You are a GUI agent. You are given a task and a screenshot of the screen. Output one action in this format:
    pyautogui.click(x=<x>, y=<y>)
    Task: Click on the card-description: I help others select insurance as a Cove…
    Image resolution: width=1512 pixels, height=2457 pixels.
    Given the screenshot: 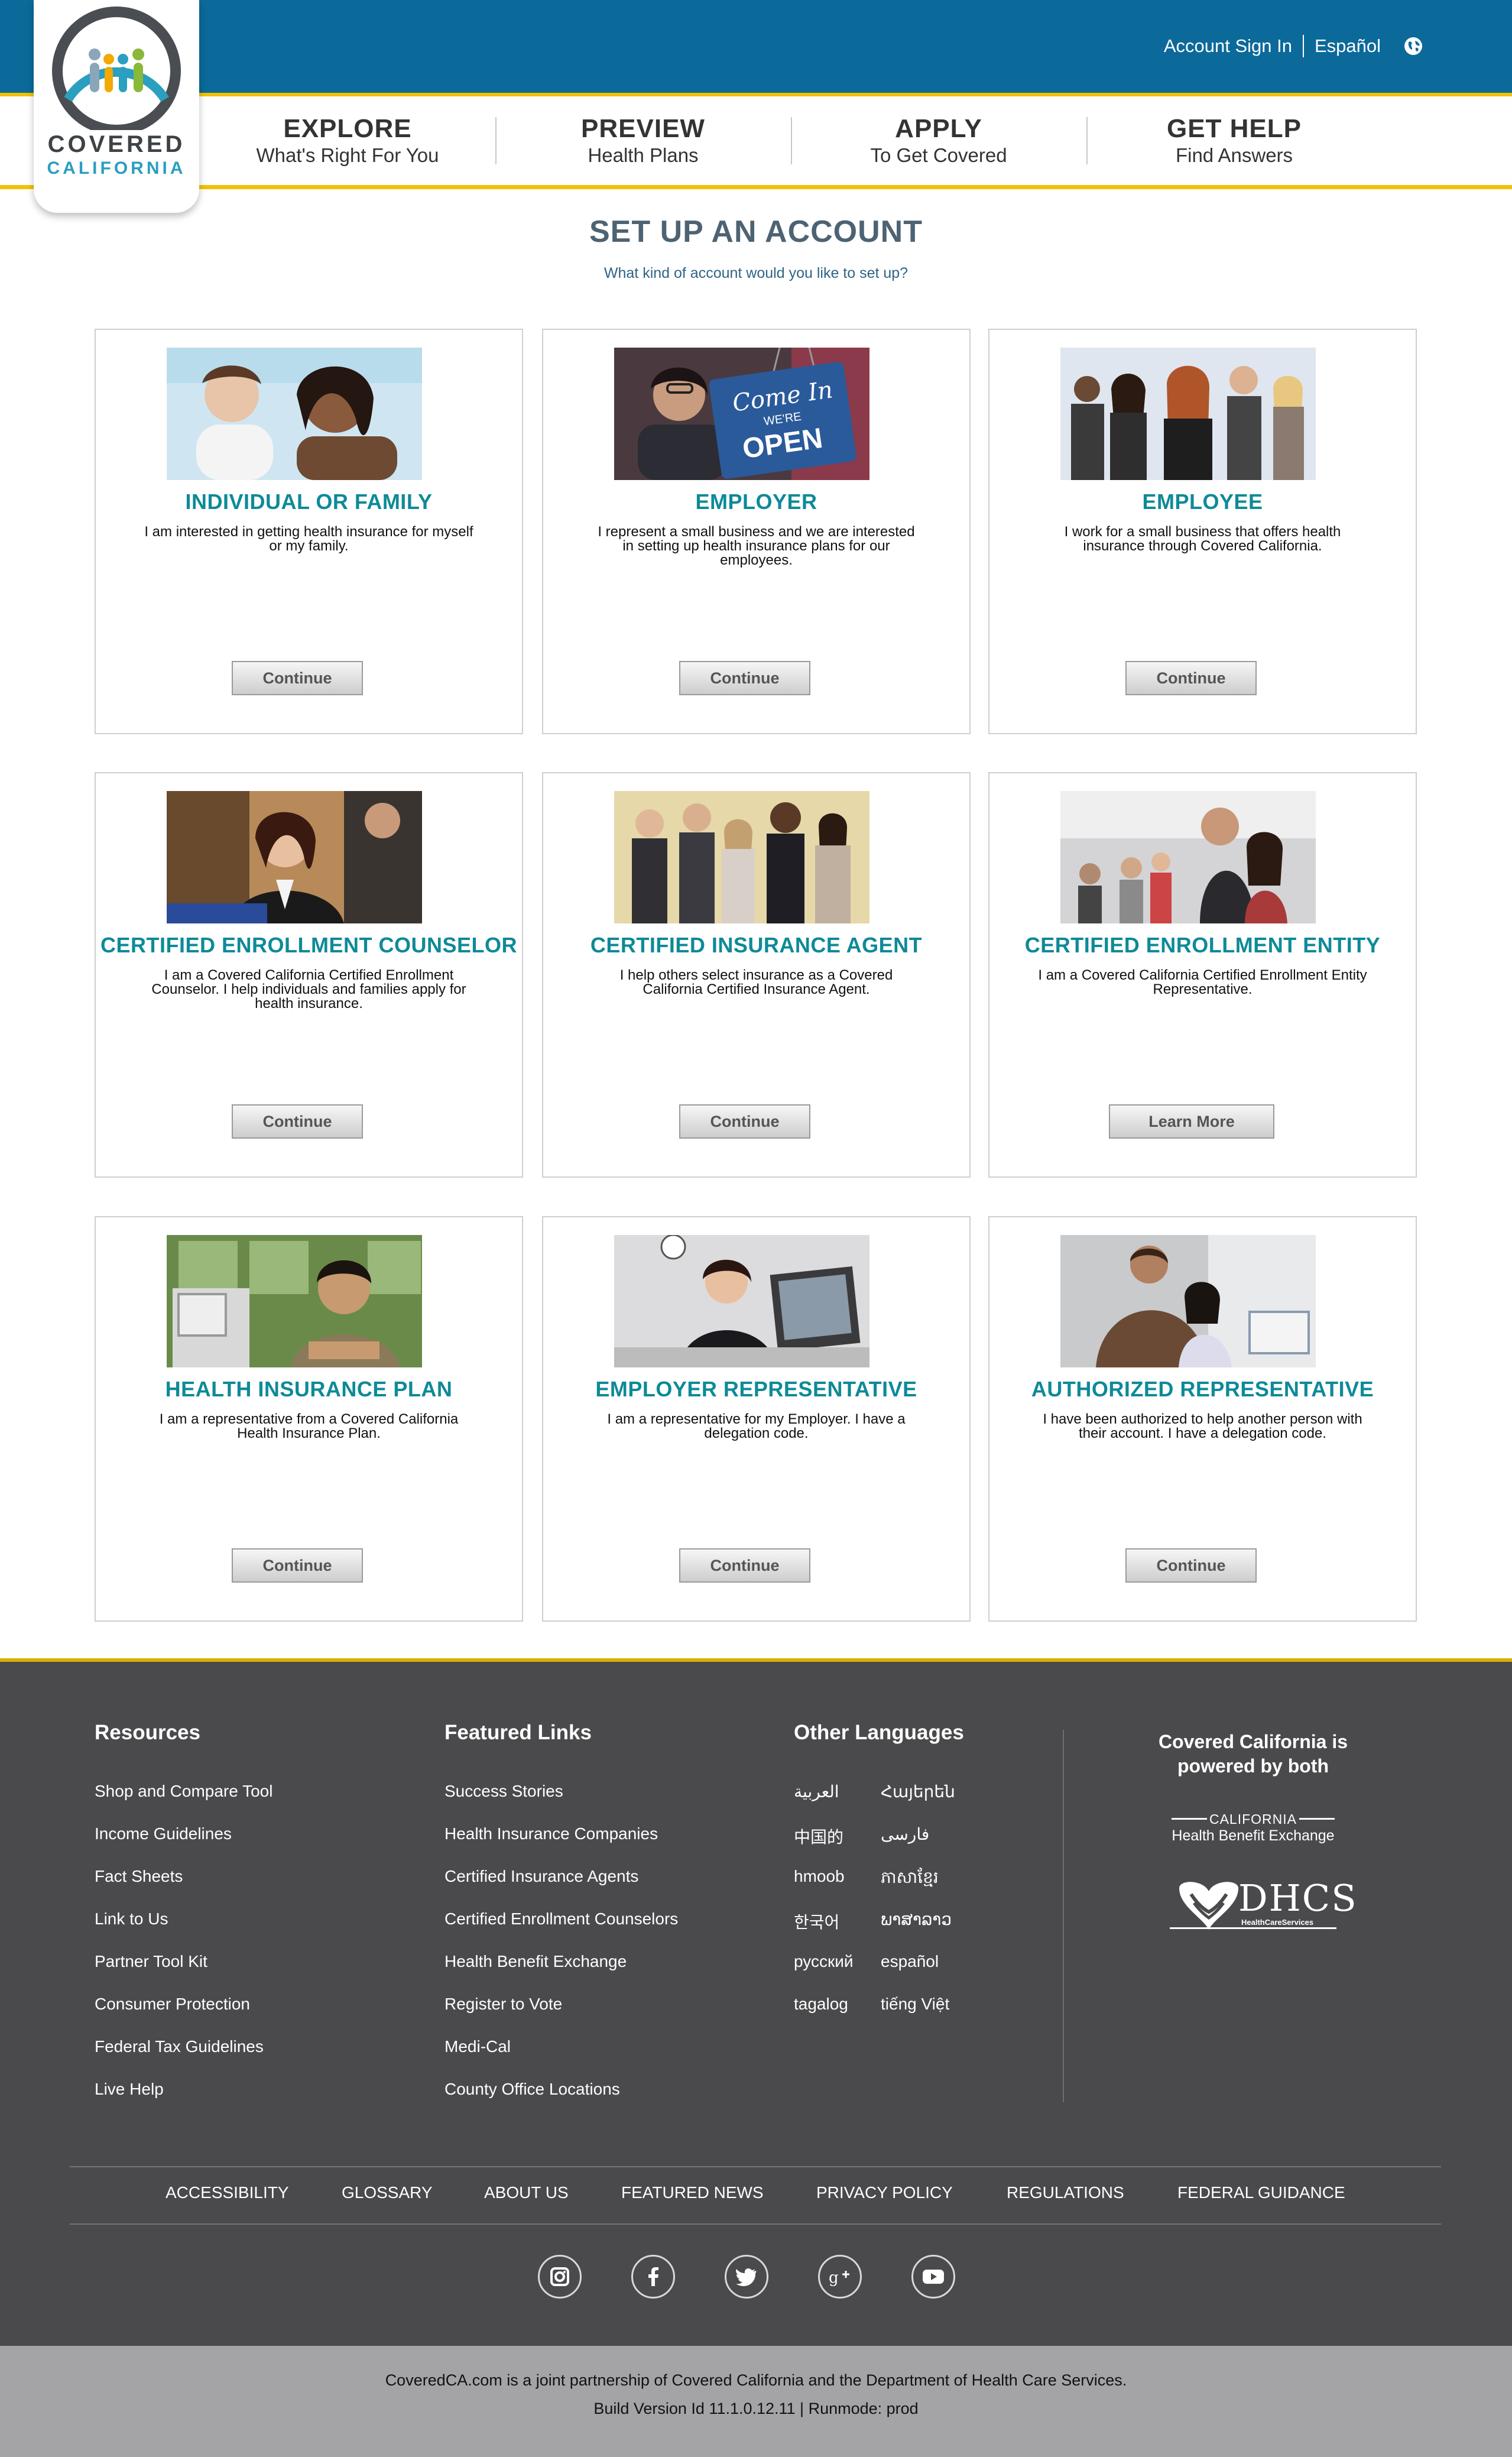 What is the action you would take?
    pyautogui.click(x=756, y=982)
    